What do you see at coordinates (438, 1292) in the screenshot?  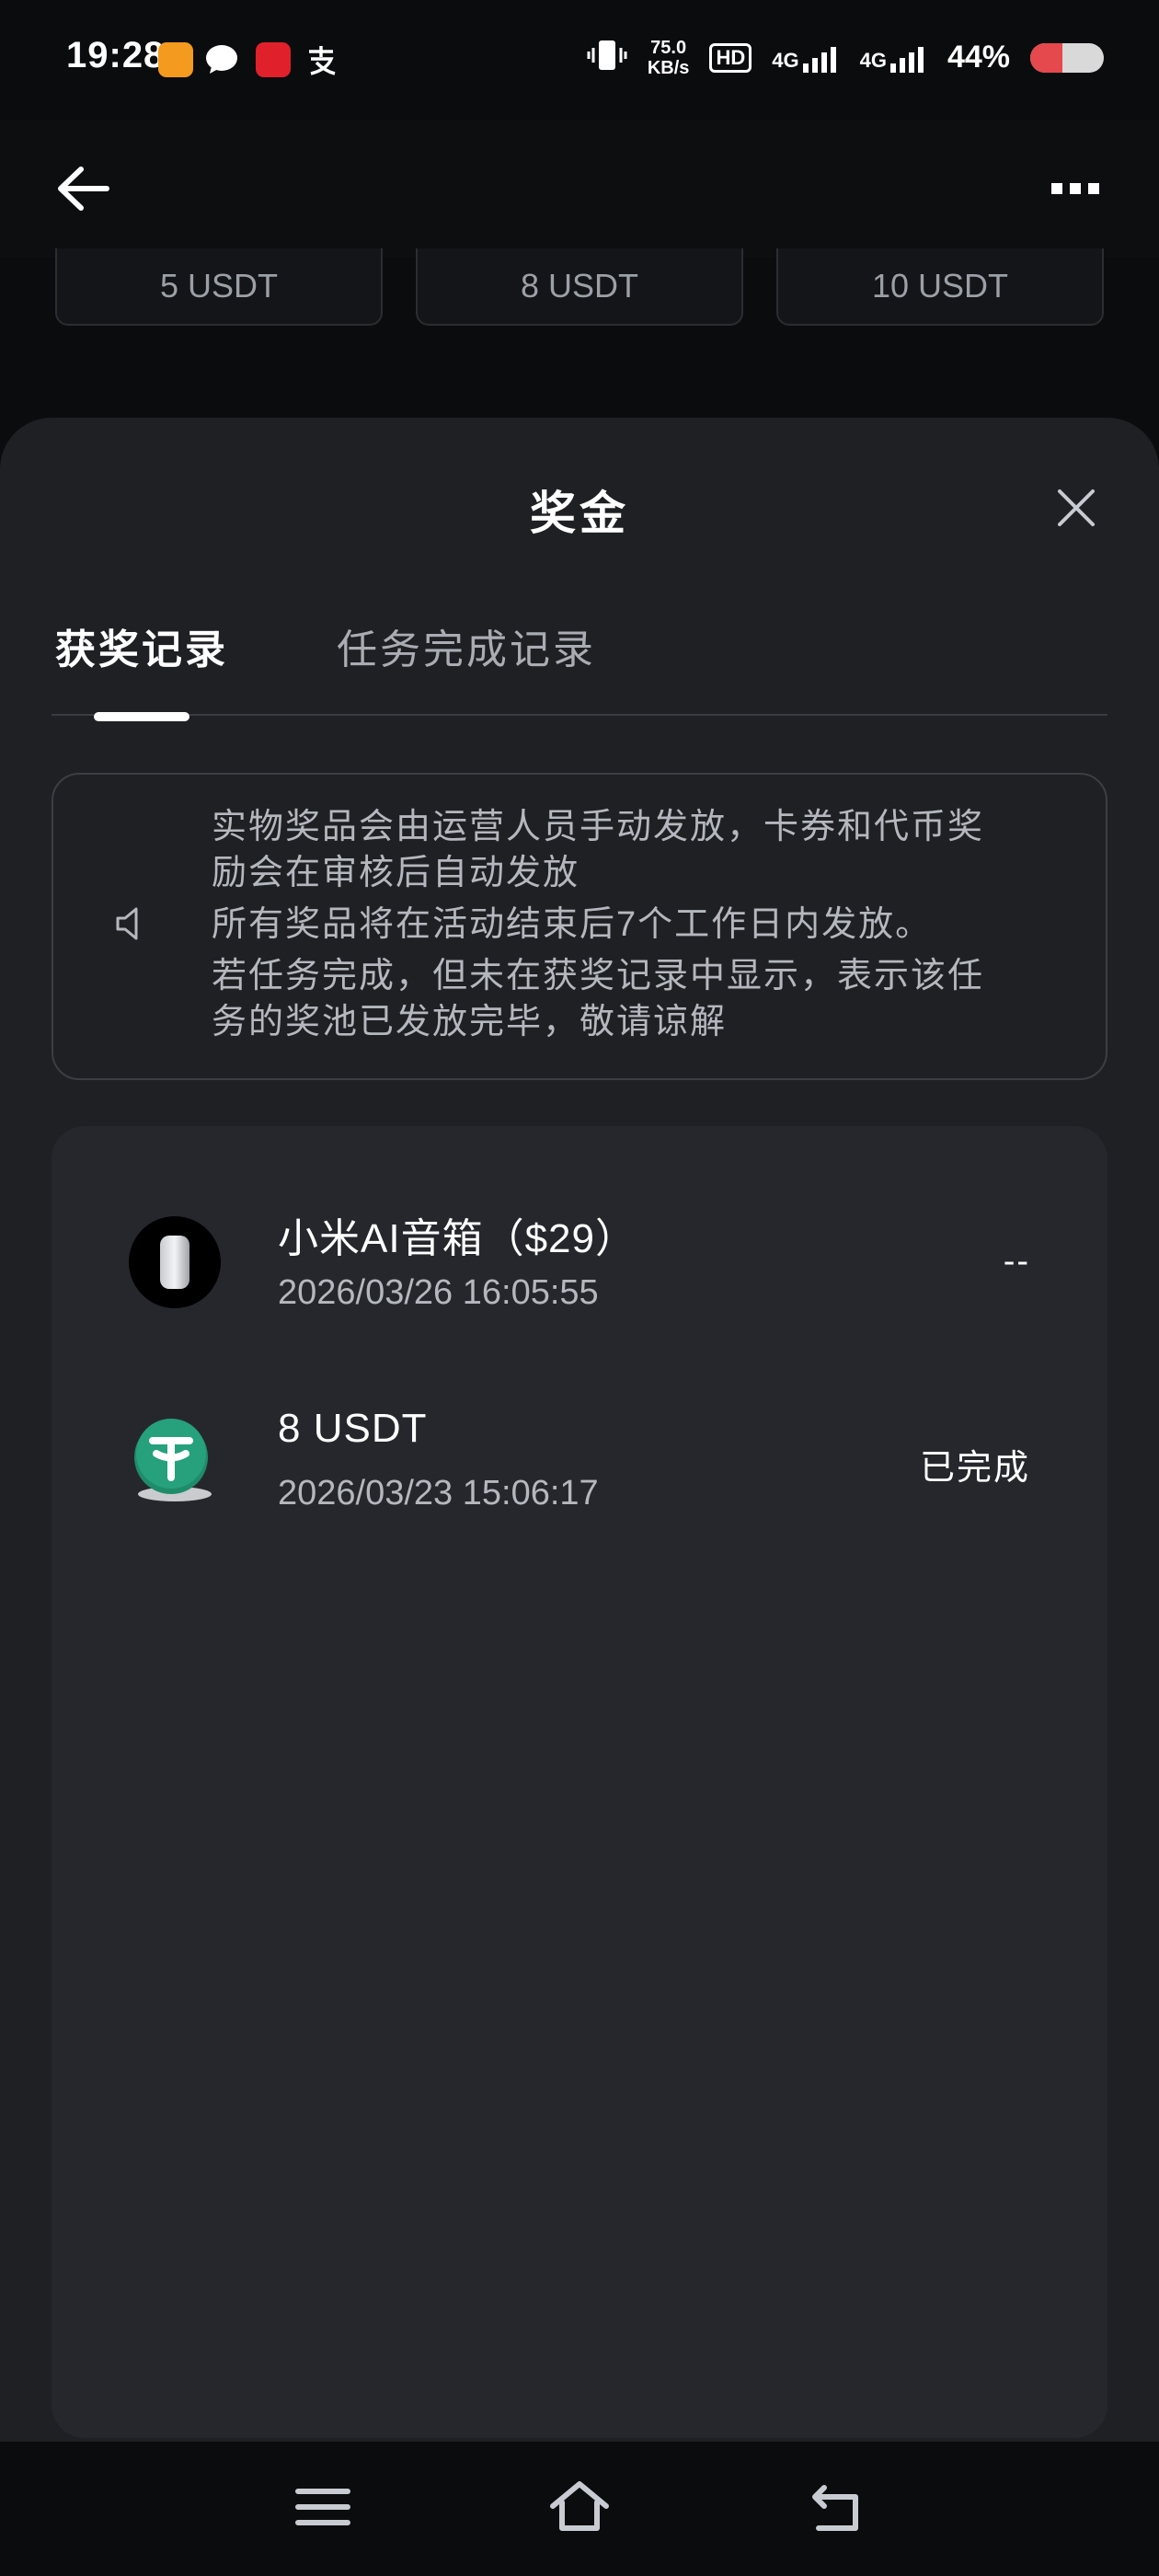 I see `record-time: 2026/03/26 16:05:55` at bounding box center [438, 1292].